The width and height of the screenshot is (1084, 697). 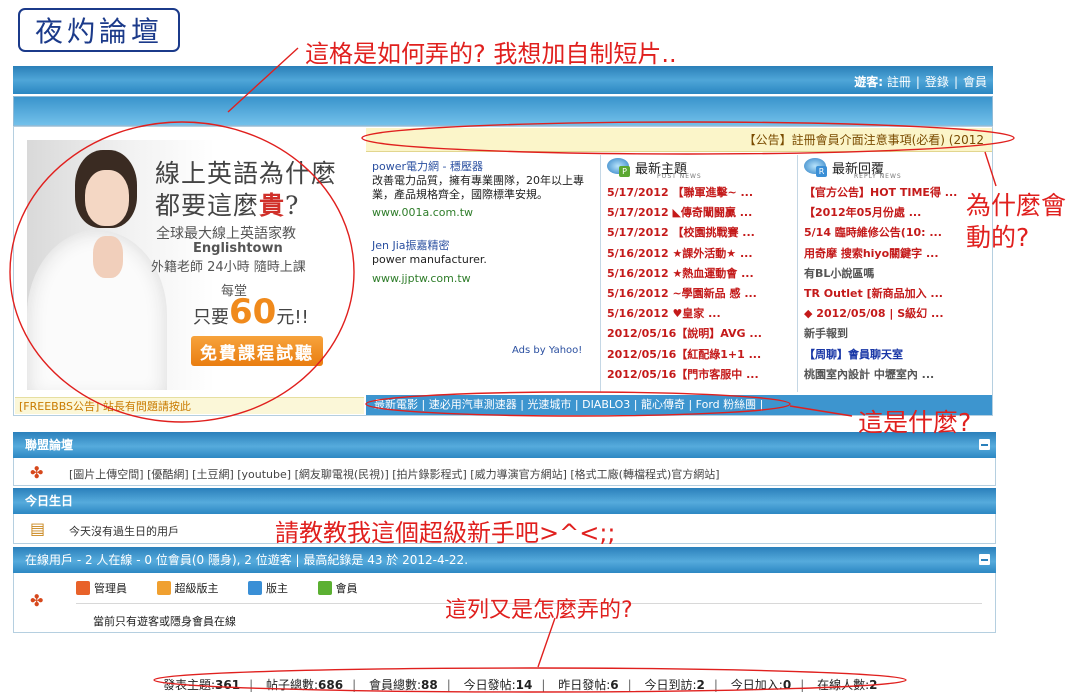 I want to click on banner-line-2: 外籍老師 24小時 隨時上課, so click(x=228, y=267).